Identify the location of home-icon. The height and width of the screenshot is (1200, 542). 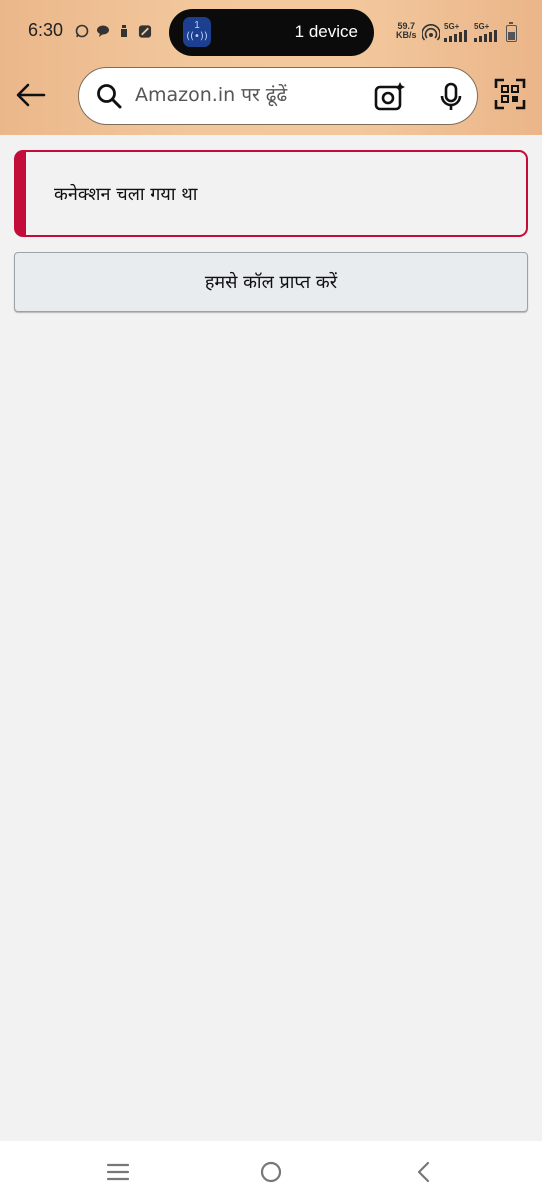
(271, 1172).